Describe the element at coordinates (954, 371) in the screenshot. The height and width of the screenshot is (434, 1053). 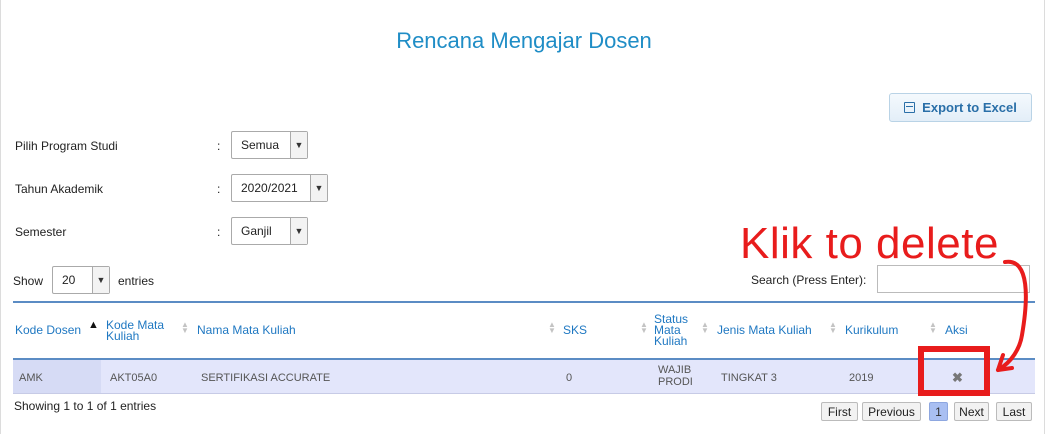
I see `annotation-highlight-box` at that location.